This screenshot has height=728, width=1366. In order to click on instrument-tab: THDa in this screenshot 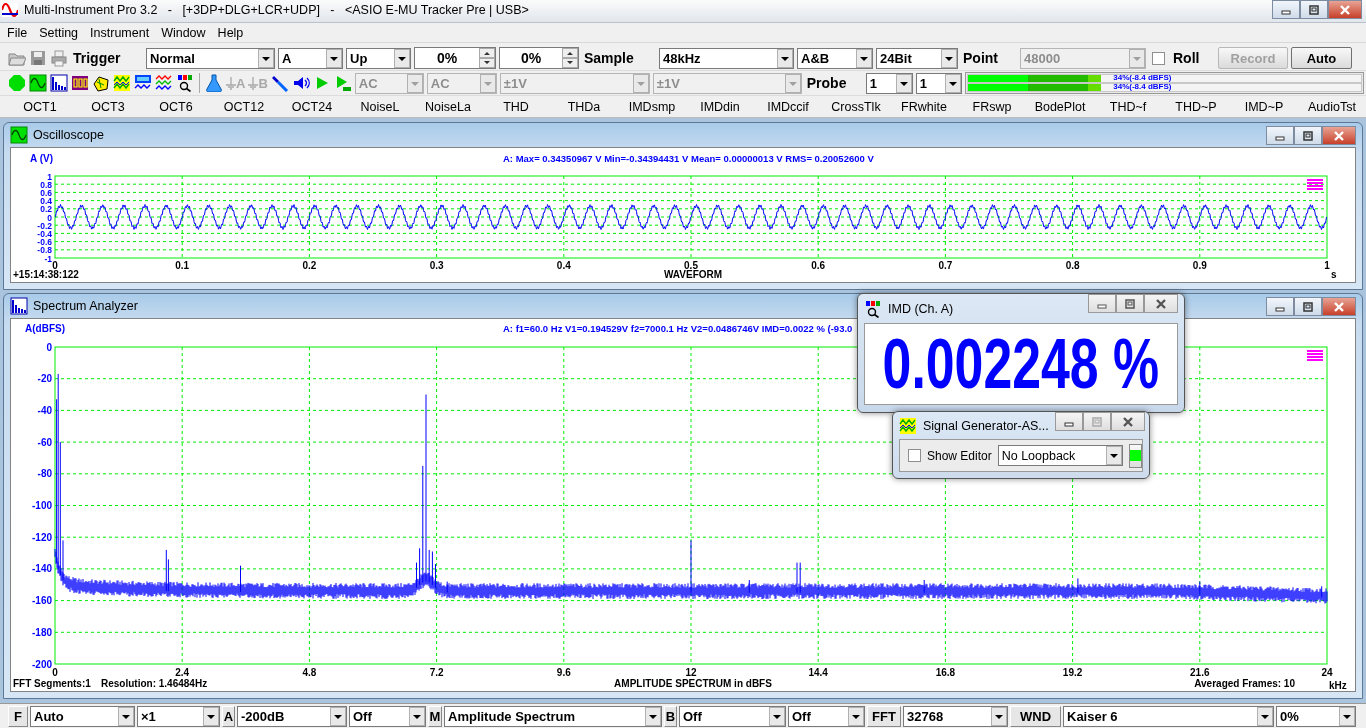, I will do `click(584, 106)`.